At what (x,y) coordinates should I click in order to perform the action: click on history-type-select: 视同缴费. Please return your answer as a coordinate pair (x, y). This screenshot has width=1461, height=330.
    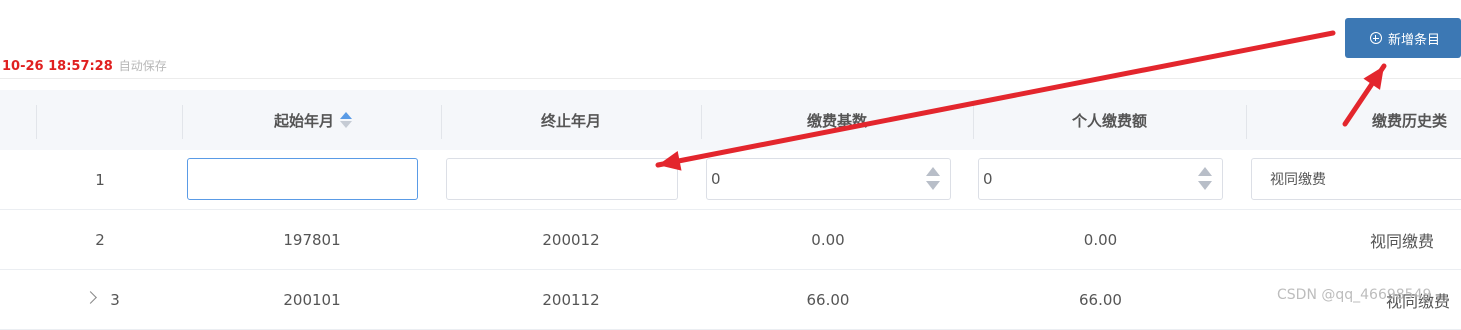
    Looking at the image, I should click on (1356, 179).